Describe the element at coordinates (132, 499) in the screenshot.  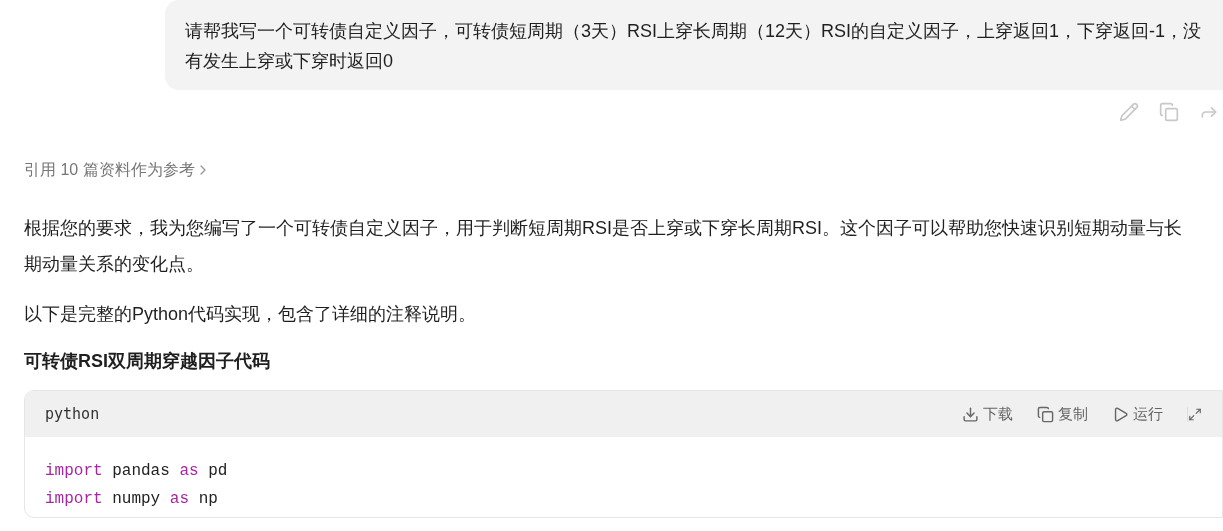
I see `code-line: import numpy as np` at that location.